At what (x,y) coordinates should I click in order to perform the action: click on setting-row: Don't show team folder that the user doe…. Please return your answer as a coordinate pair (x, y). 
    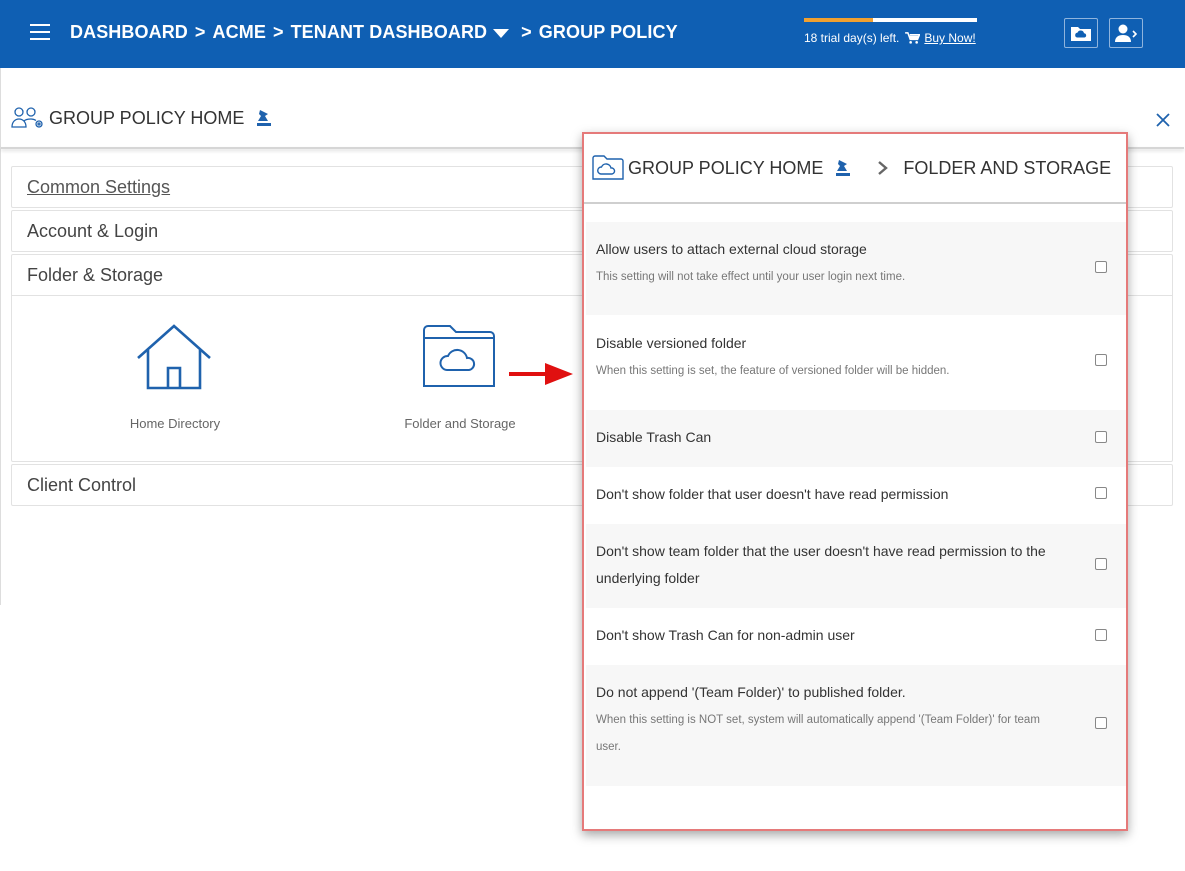
    Looking at the image, I should click on (856, 566).